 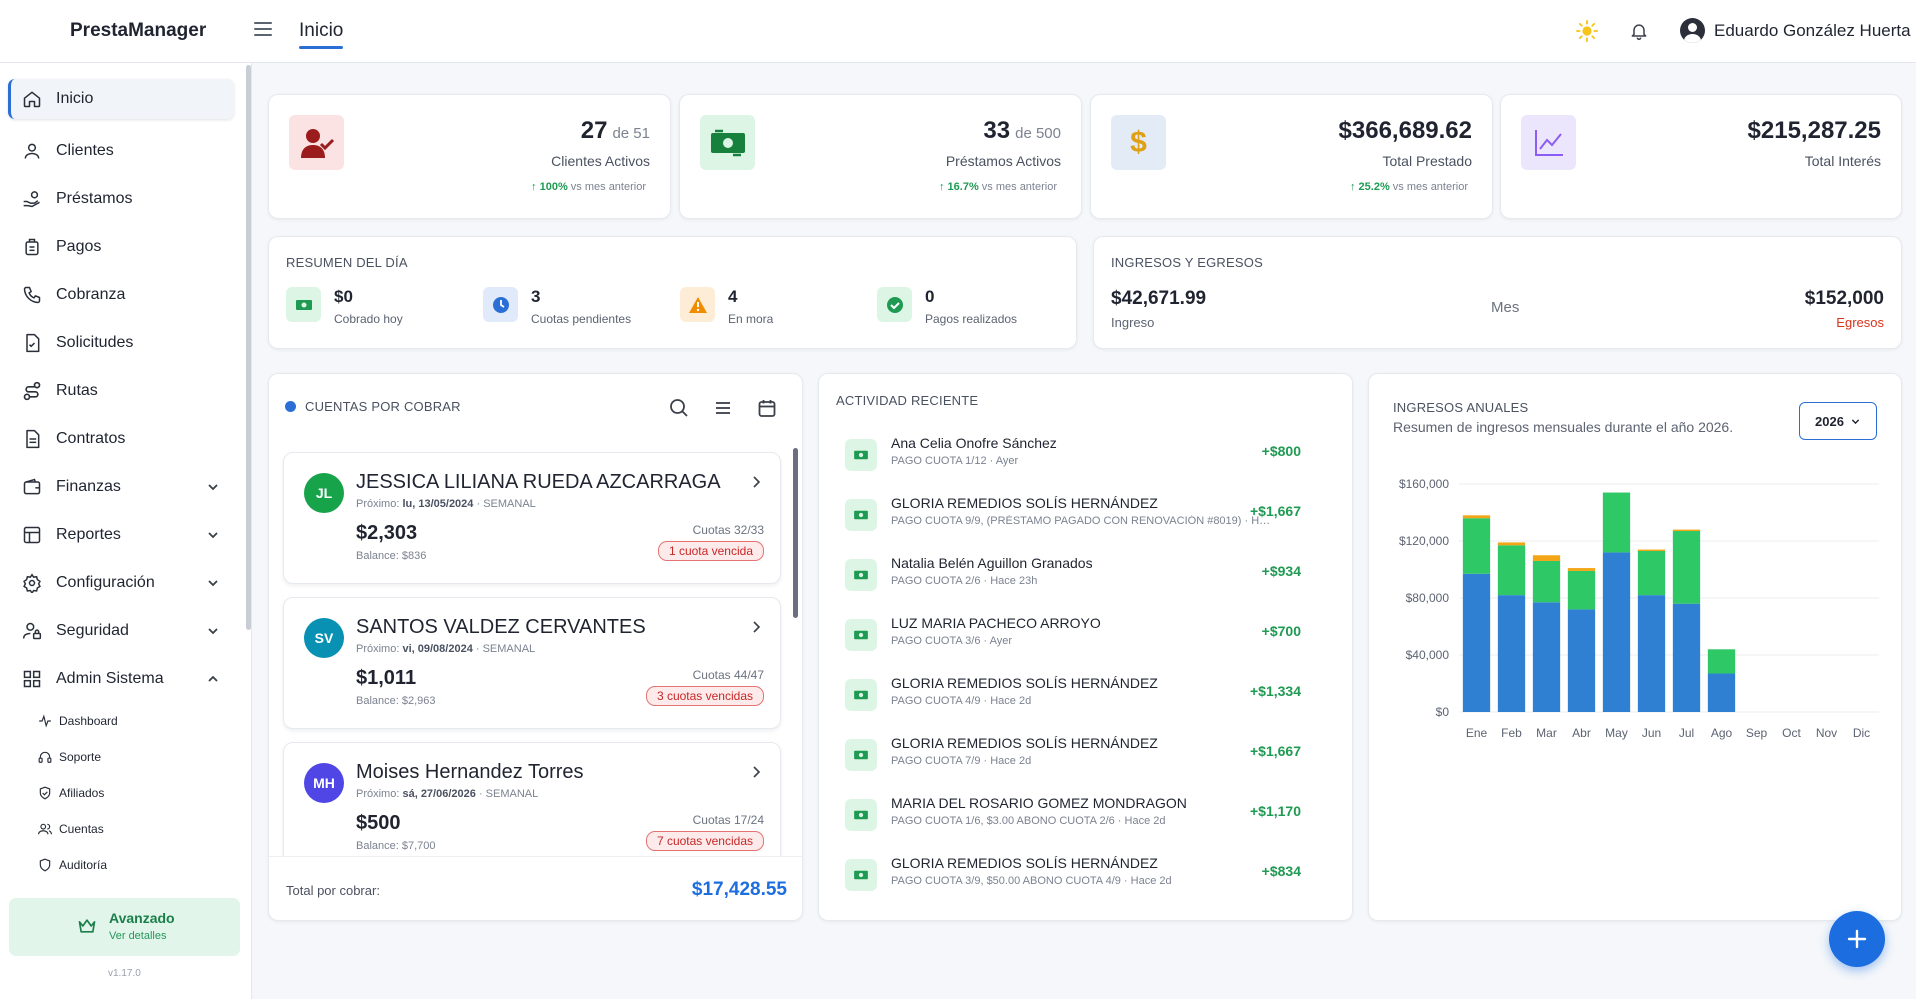 What do you see at coordinates (290, 406) in the screenshot?
I see `status-dot` at bounding box center [290, 406].